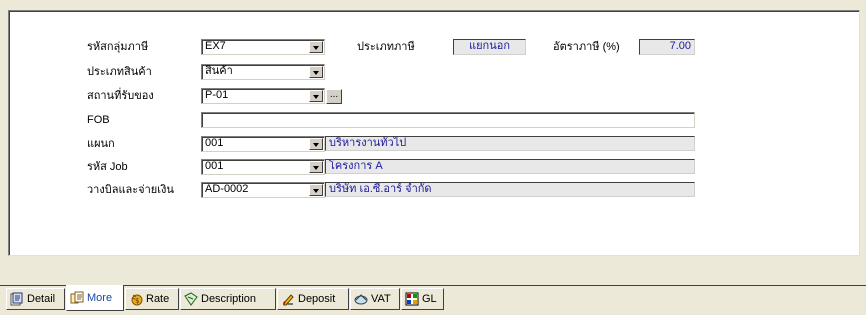 This screenshot has width=866, height=315. Describe the element at coordinates (130, 190) in the screenshot. I see `billing-label: วางบิลและจ่ายเงิน` at that location.